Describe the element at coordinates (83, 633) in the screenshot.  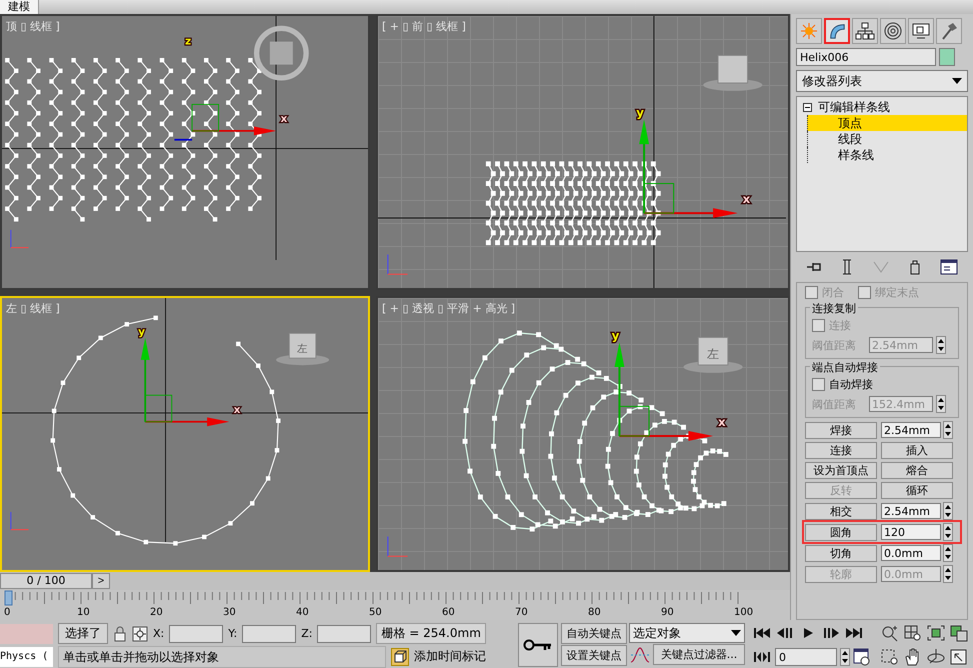
I see `selection-button: 选择了` at that location.